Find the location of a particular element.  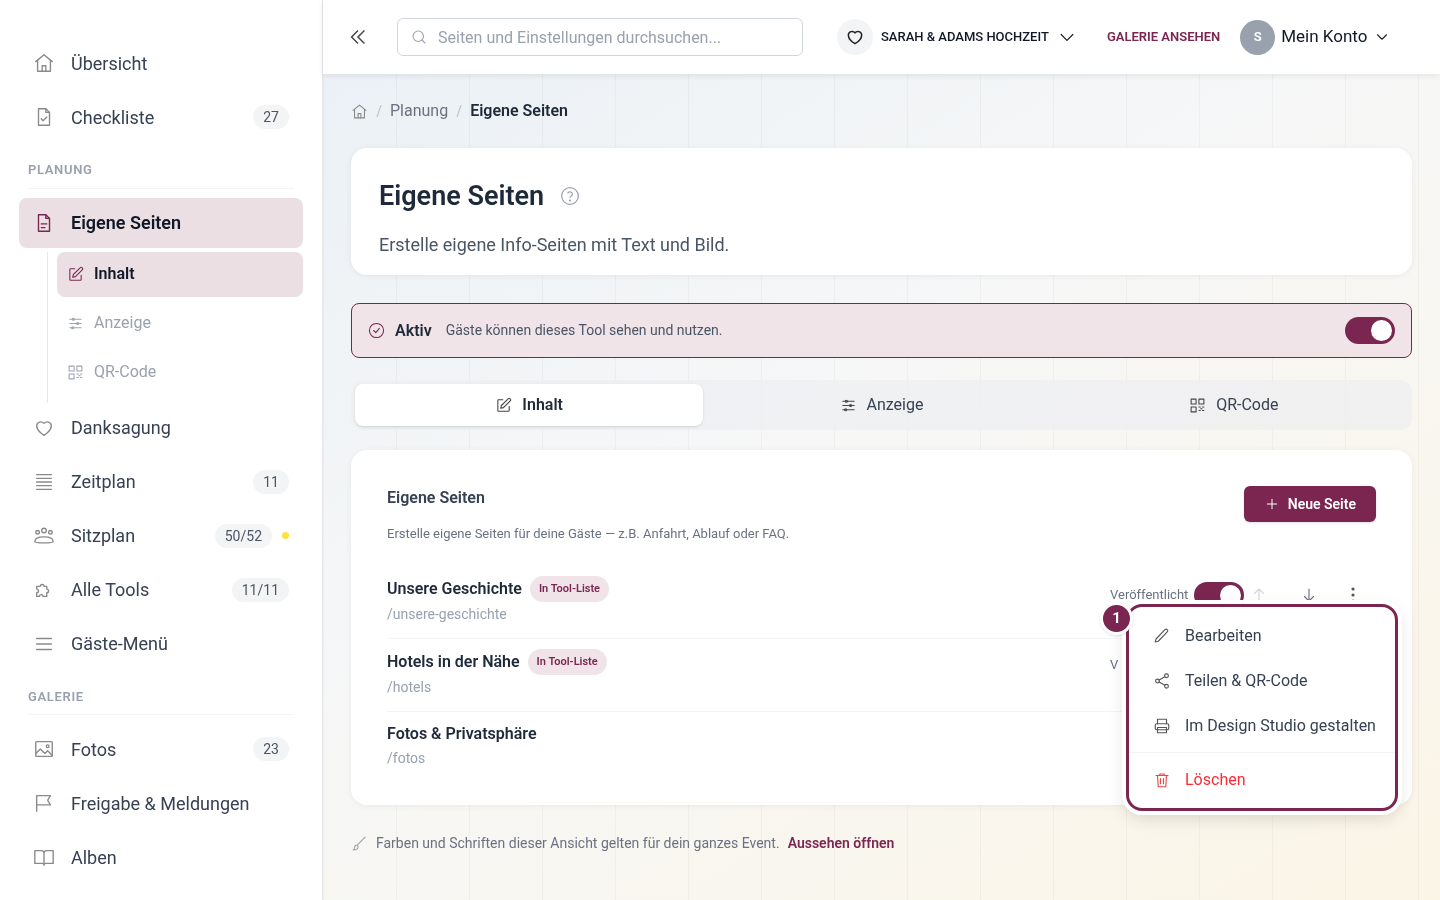

count-badge: 50/52 is located at coordinates (243, 535).